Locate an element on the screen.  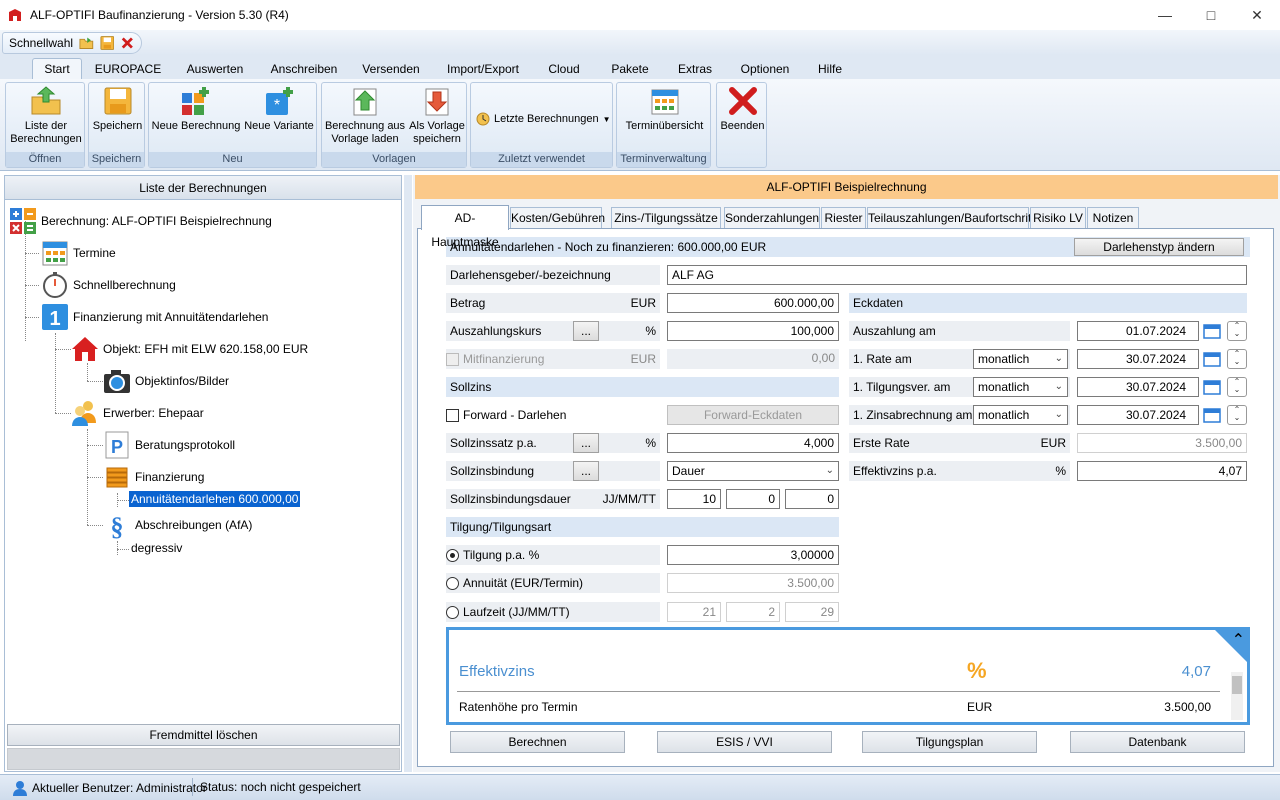
tilgung-radio: Tilgung p.a. % is located at coordinates (492, 555).